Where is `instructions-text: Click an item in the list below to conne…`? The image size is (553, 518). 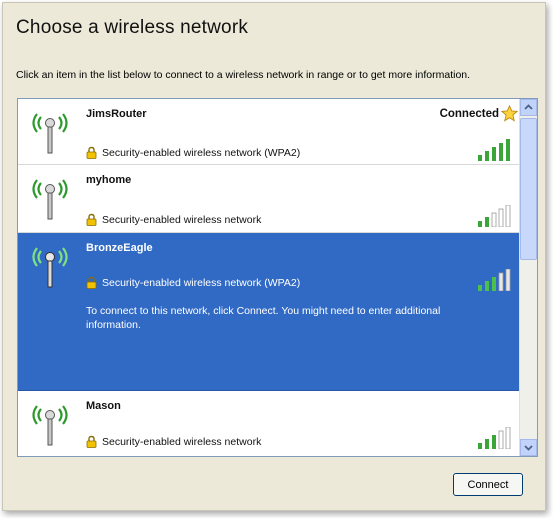
instructions-text: Click an item in the list below to conne… is located at coordinates (243, 75).